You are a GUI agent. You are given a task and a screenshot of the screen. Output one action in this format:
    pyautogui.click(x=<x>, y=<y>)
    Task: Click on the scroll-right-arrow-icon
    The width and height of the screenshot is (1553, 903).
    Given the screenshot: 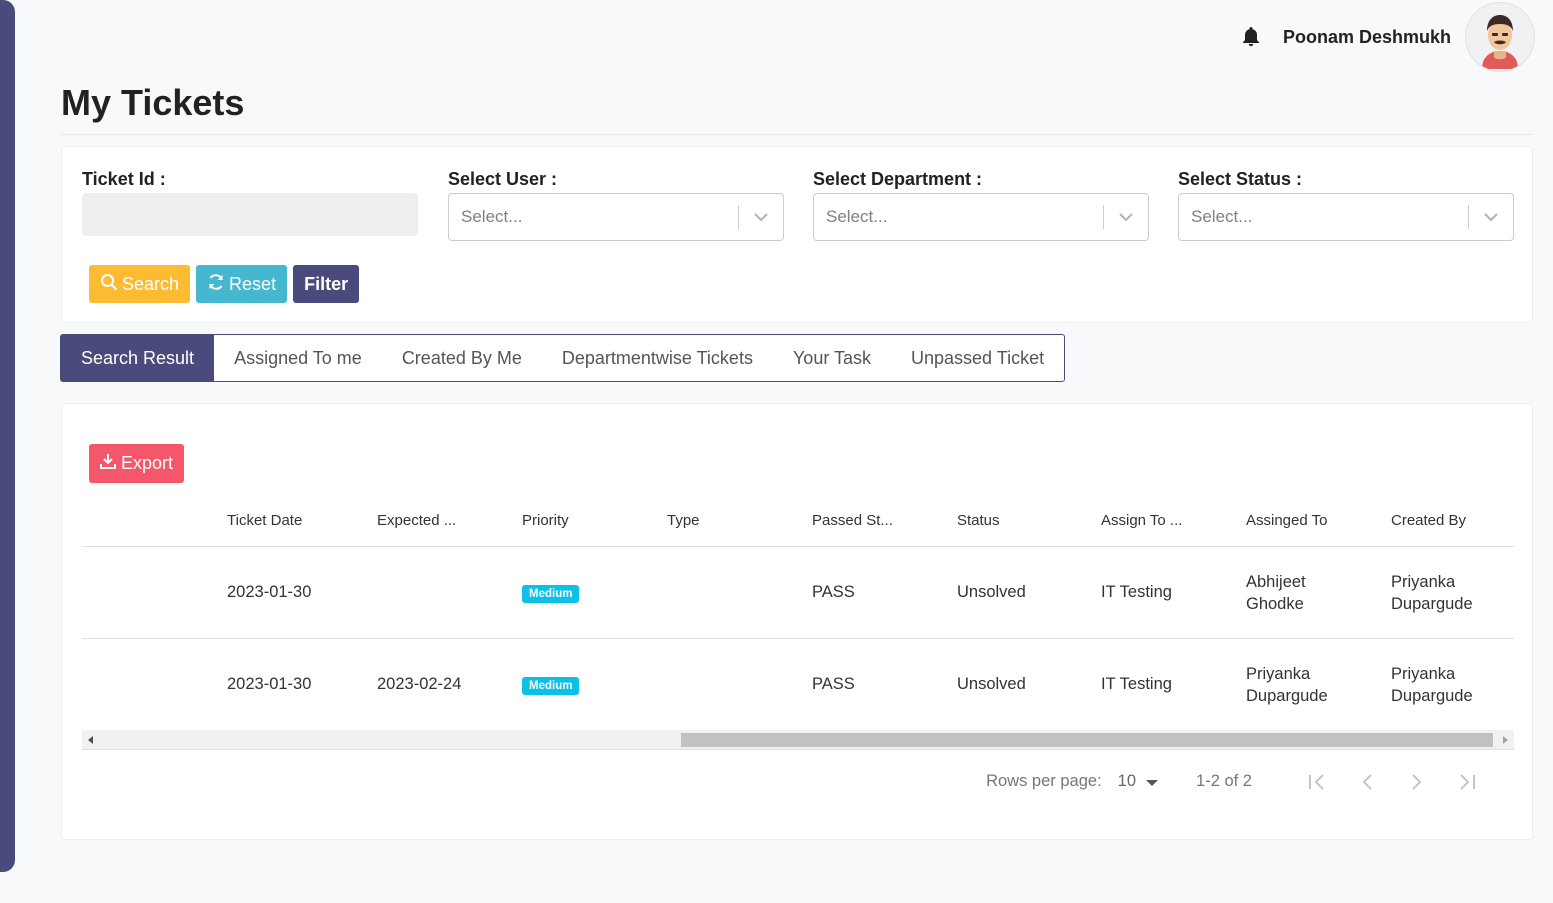 What is the action you would take?
    pyautogui.click(x=1505, y=740)
    